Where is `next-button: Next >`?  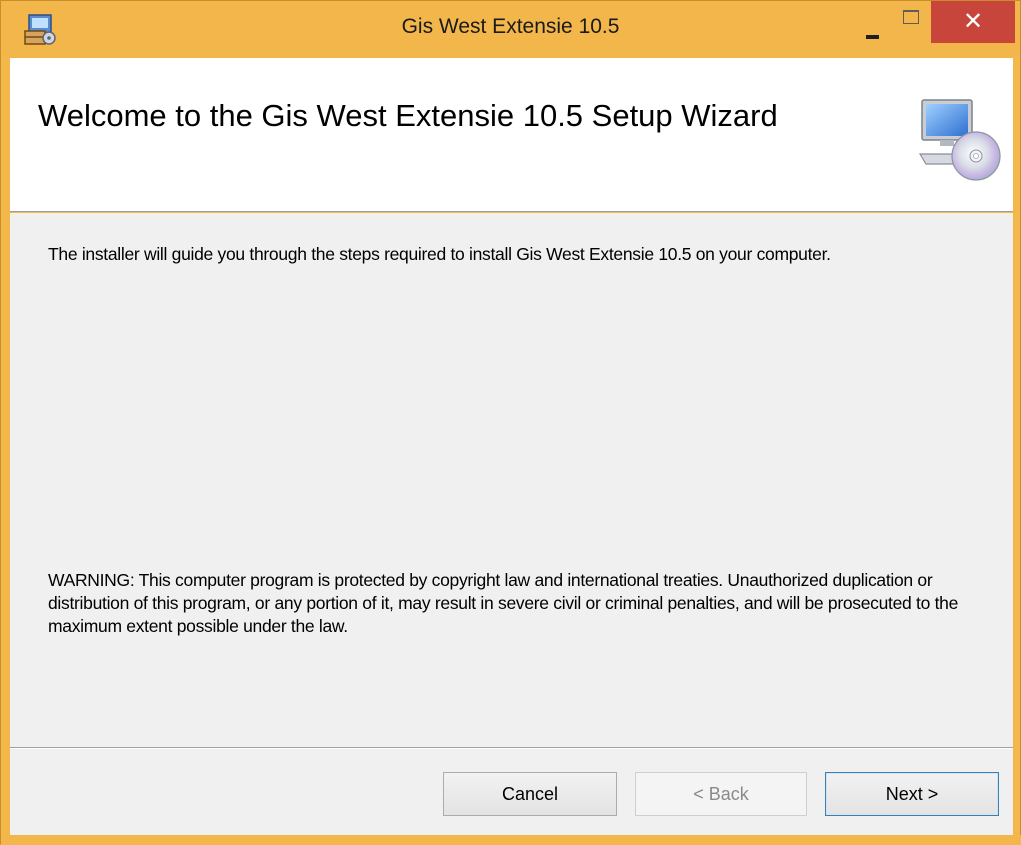 next-button: Next > is located at coordinates (912, 794).